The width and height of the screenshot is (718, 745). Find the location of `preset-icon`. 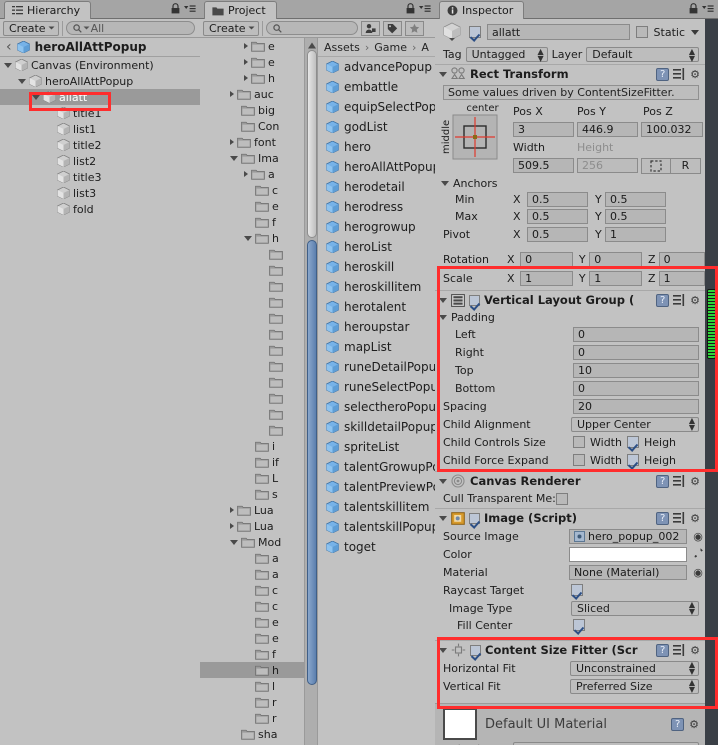

preset-icon is located at coordinates (679, 300).